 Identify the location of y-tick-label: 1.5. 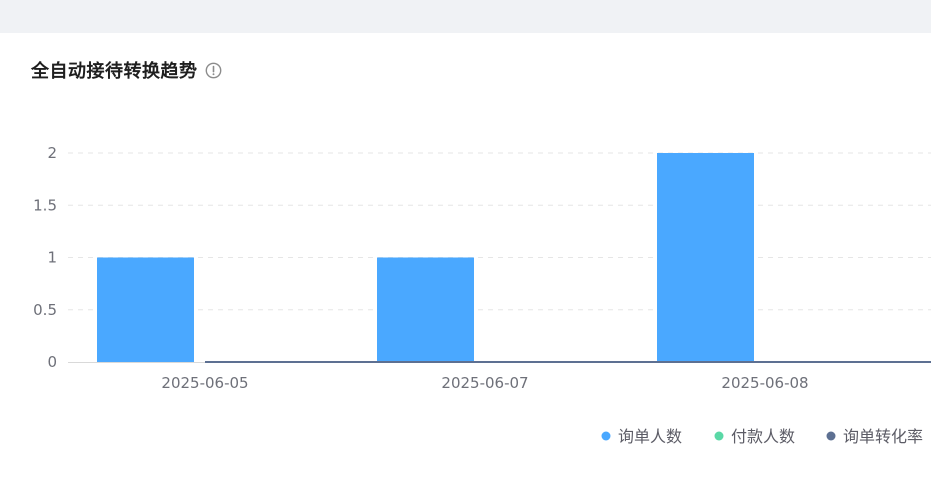
(45, 205).